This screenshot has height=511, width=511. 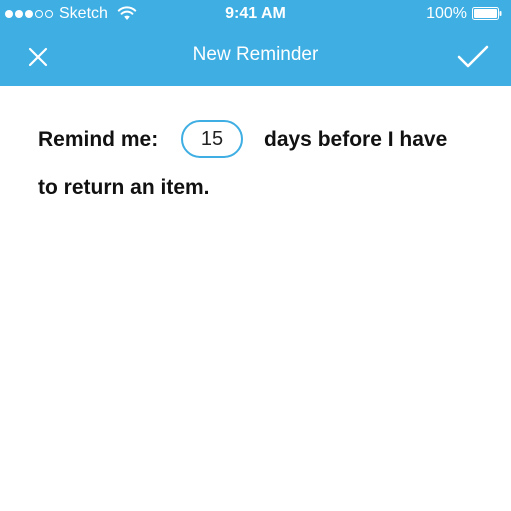 I want to click on return-item-label: to return an item., so click(x=124, y=187).